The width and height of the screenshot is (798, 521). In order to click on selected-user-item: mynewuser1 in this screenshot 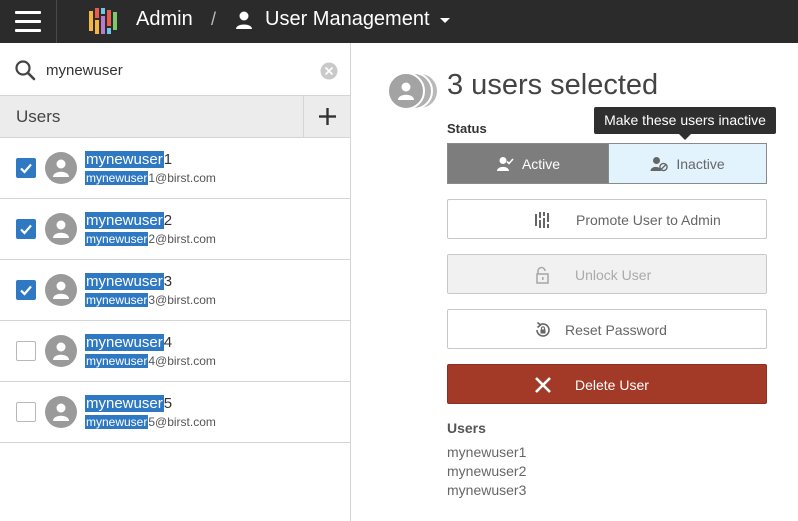, I will do `click(487, 452)`.